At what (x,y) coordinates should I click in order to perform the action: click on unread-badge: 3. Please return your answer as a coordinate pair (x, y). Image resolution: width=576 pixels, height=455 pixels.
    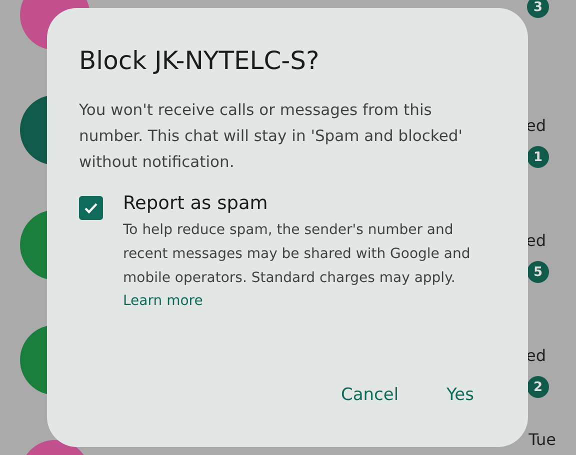
    Looking at the image, I should click on (538, 9).